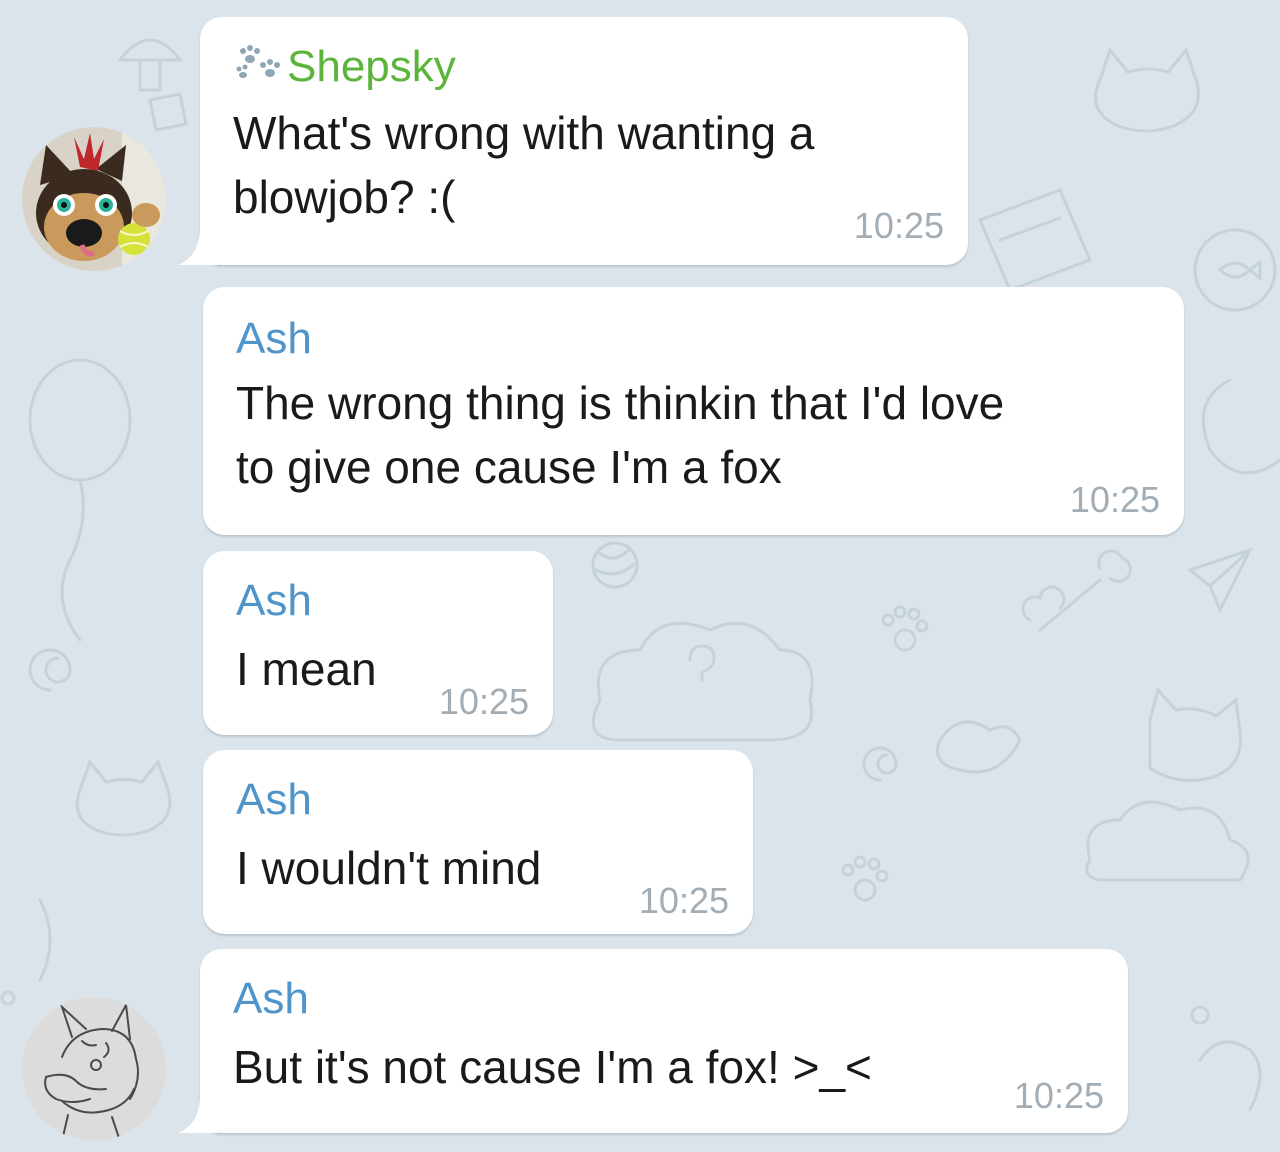  I want to click on message-text: I mean, so click(306, 669).